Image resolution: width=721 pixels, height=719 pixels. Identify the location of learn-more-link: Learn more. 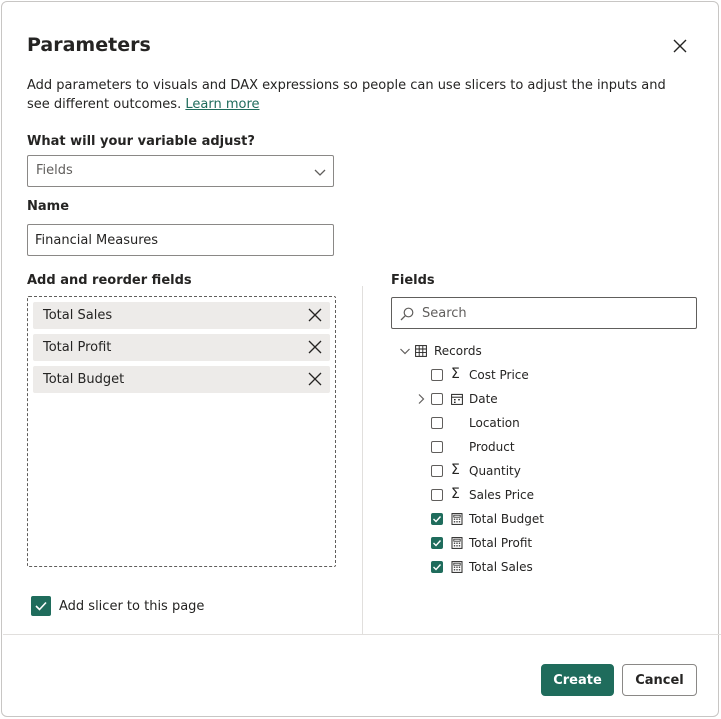
(222, 104).